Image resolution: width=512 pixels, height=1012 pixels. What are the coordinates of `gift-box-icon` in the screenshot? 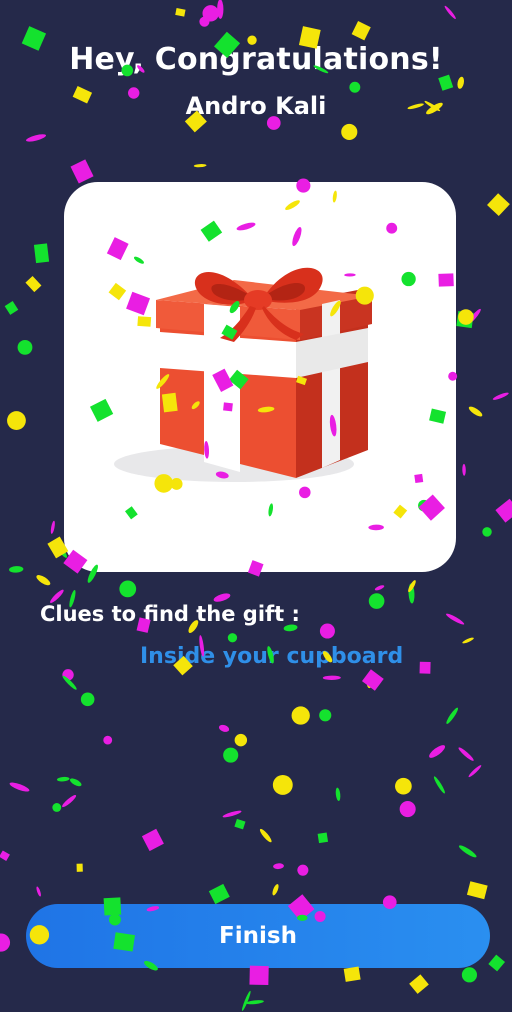 It's located at (243, 374).